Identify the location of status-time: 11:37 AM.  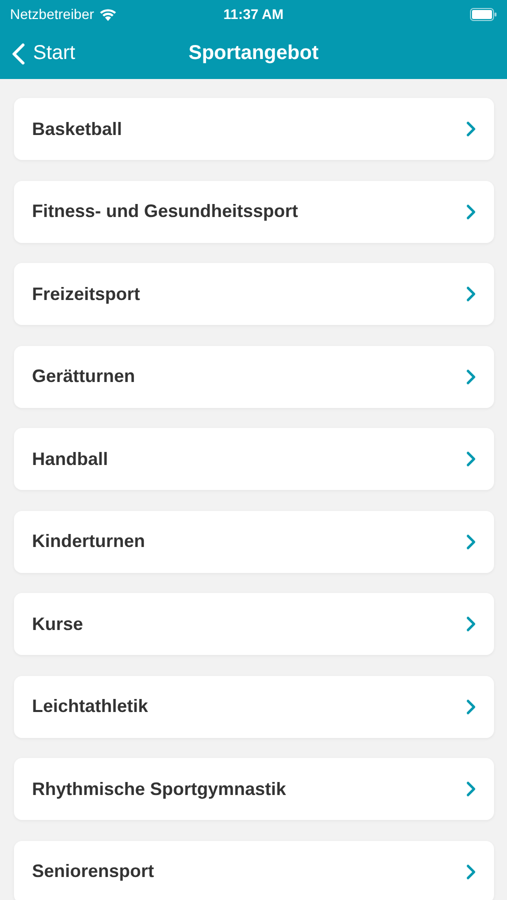
(253, 14).